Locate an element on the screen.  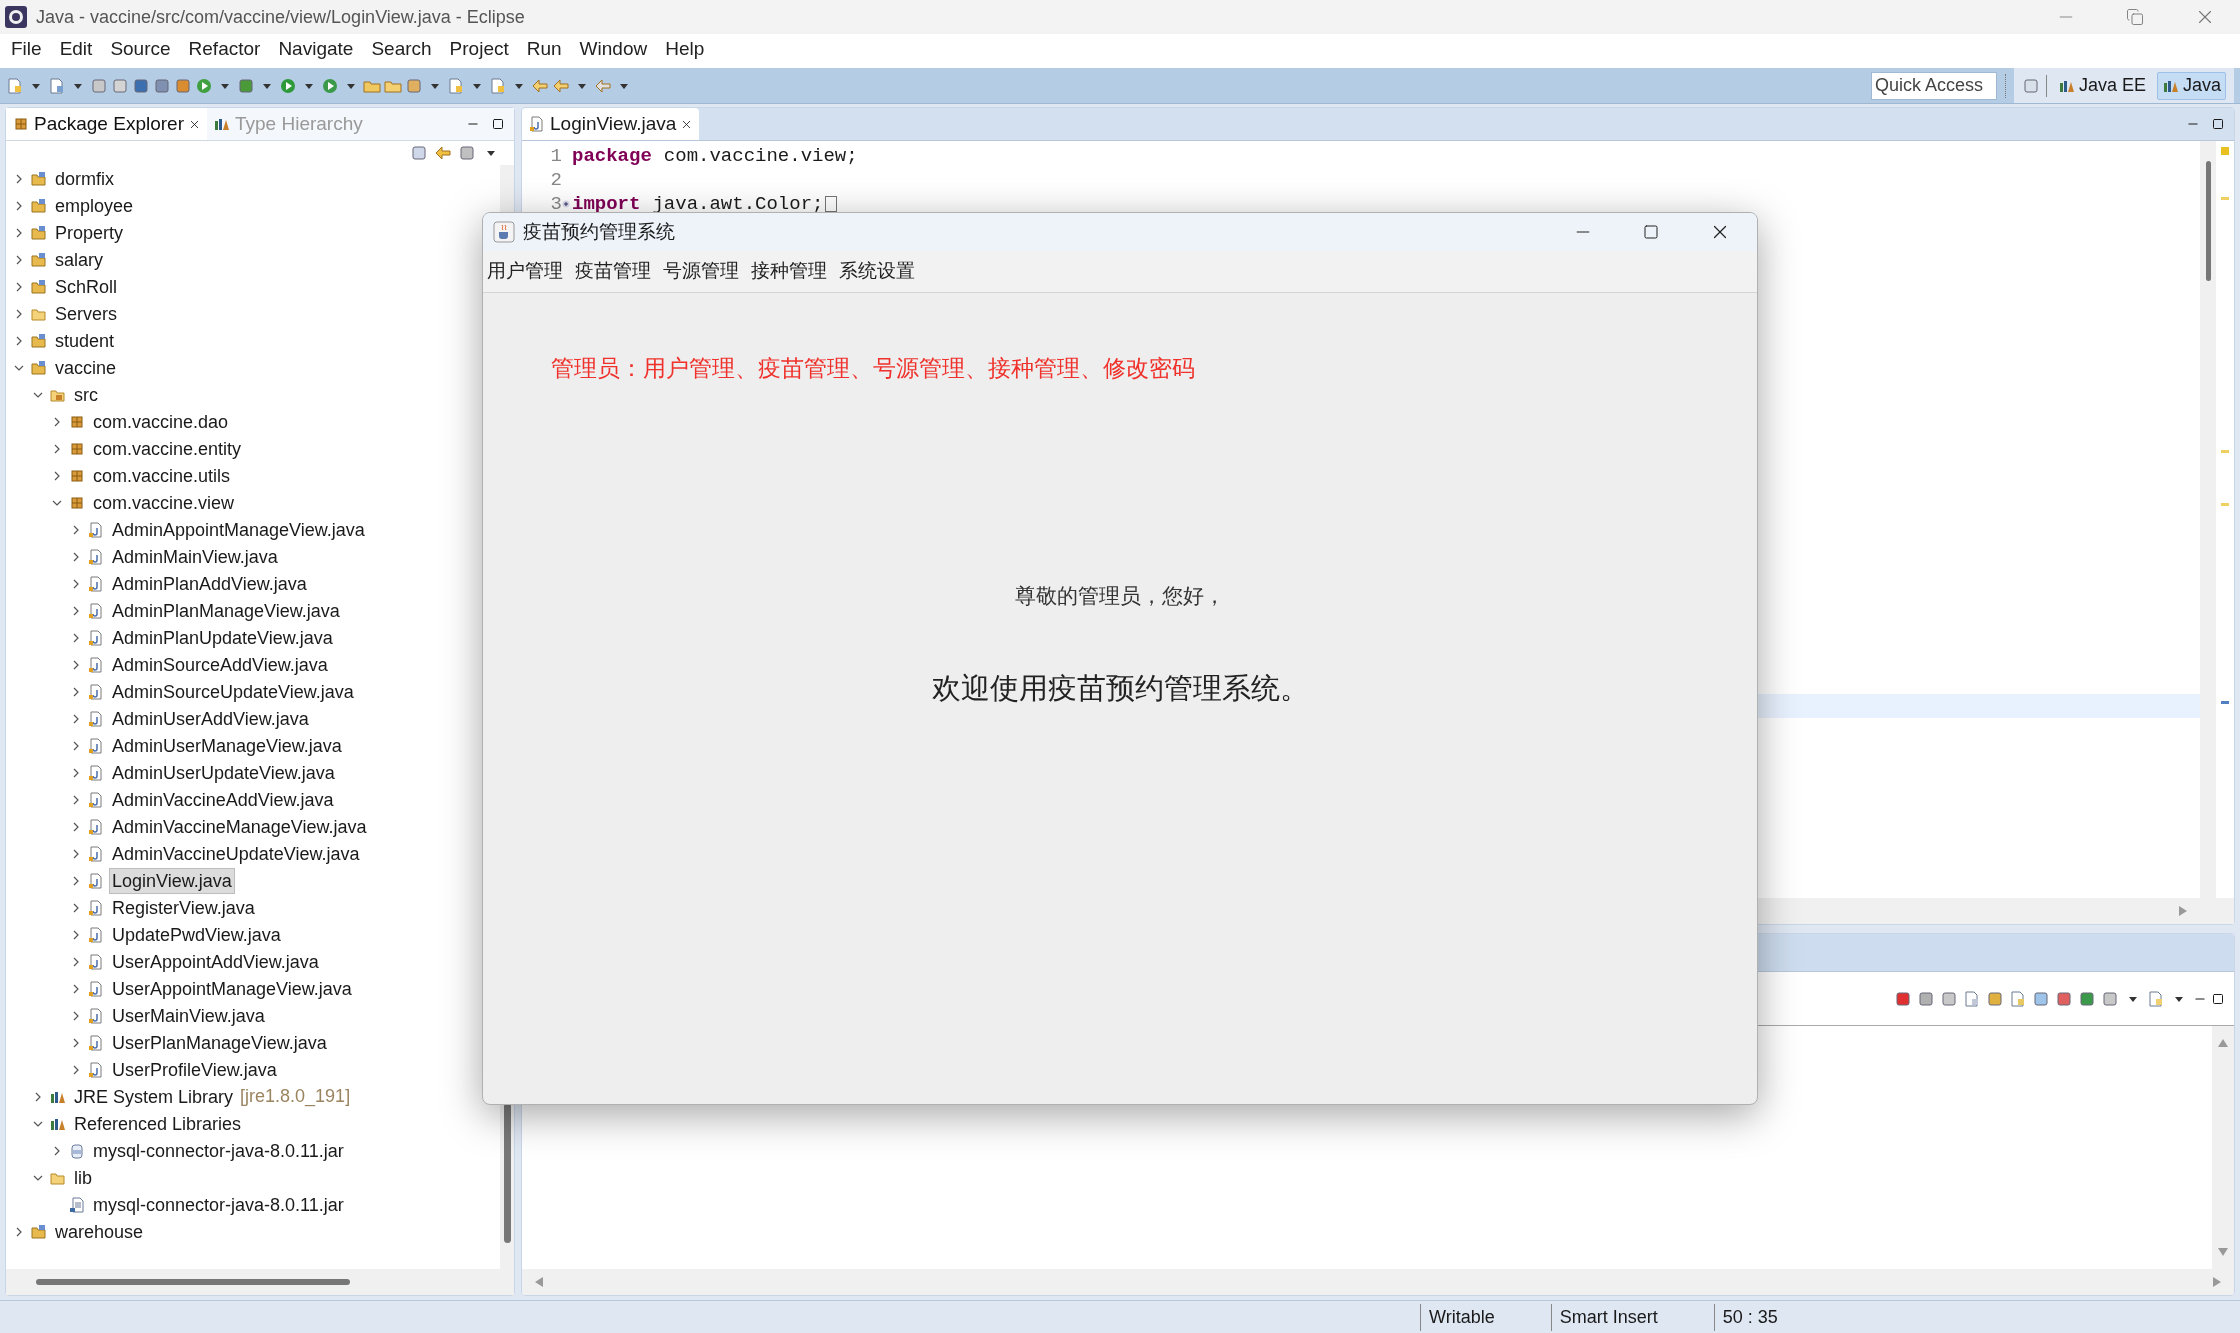
tree-item: AdminSourceAddView.java is located at coordinates (220, 664).